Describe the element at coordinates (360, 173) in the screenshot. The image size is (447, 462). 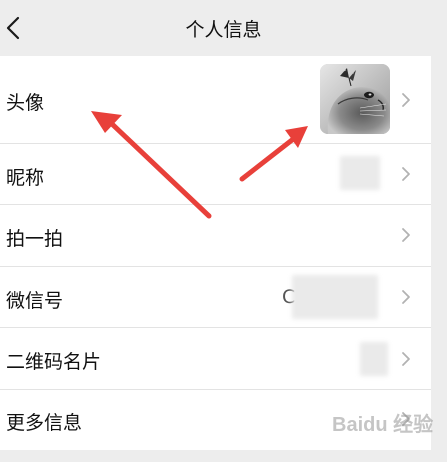
I see `redacted-nickname` at that location.